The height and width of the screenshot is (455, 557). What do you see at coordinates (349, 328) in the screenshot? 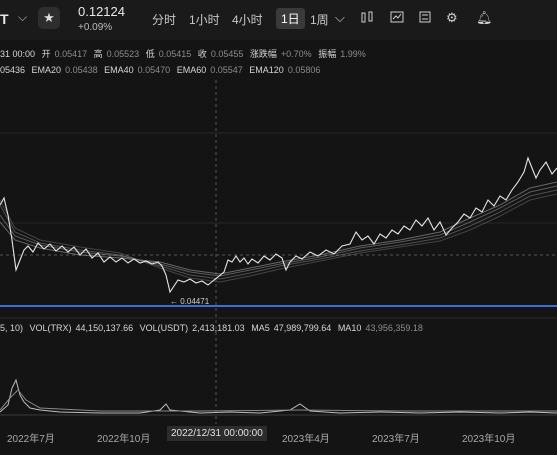
I see `ma10-label: MA10` at bounding box center [349, 328].